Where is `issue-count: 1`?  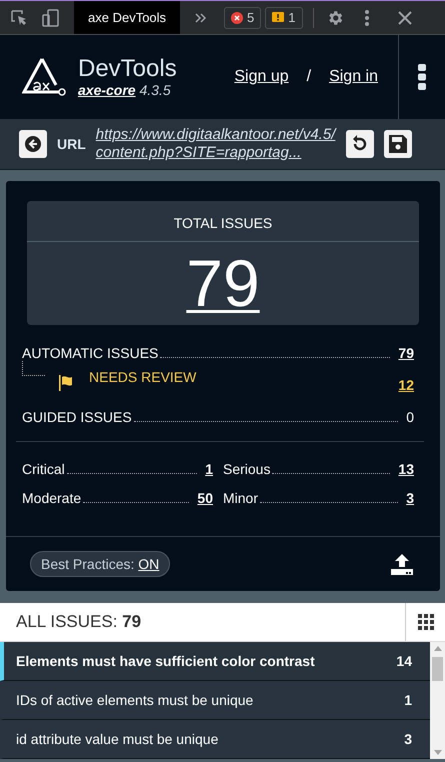 issue-count: 1 is located at coordinates (408, 700).